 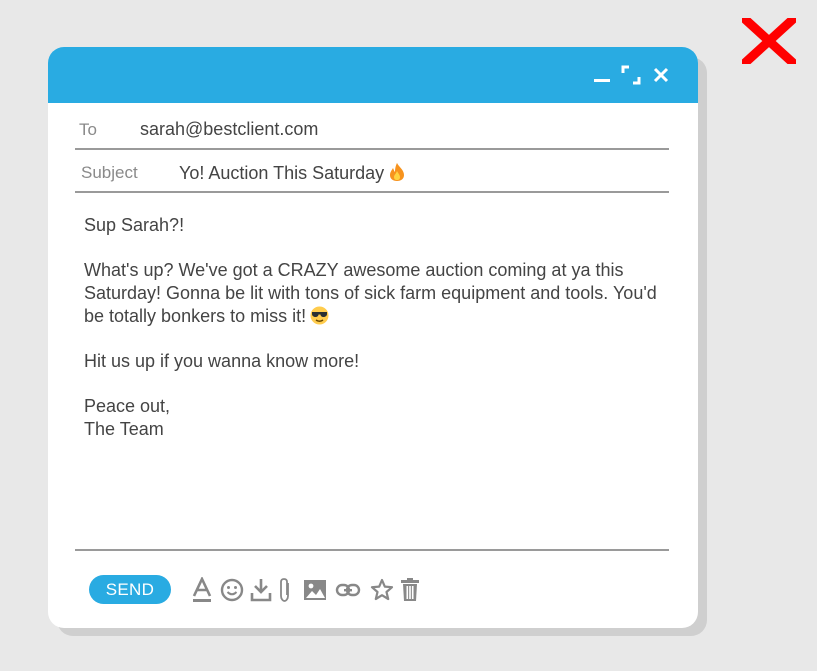 I want to click on close-x-icon, so click(x=769, y=41).